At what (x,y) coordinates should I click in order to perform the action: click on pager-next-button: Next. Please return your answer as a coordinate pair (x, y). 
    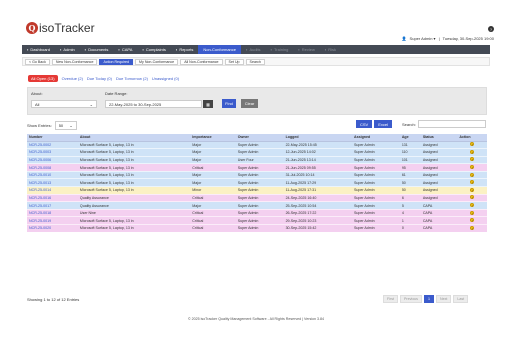
    Looking at the image, I should click on (443, 299).